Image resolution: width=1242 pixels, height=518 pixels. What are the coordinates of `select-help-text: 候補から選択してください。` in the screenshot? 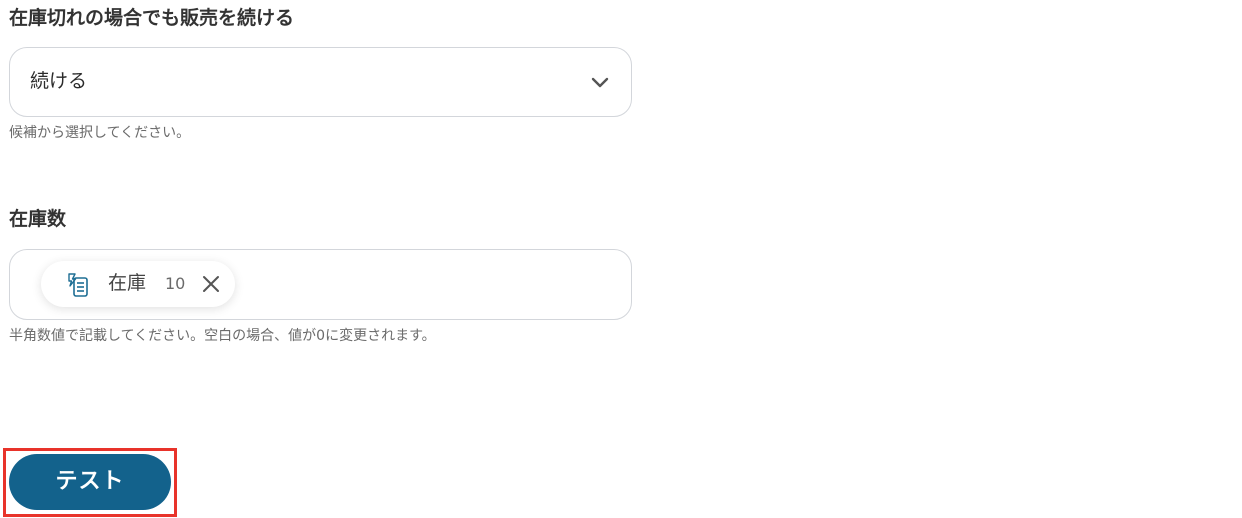 It's located at (100, 133).